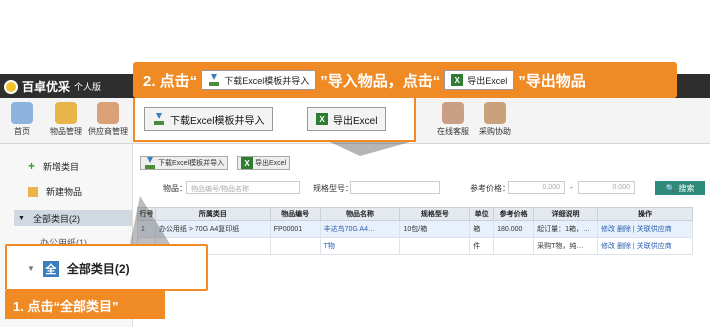 This screenshot has height=327, width=710. I want to click on cell: 件, so click(482, 246).